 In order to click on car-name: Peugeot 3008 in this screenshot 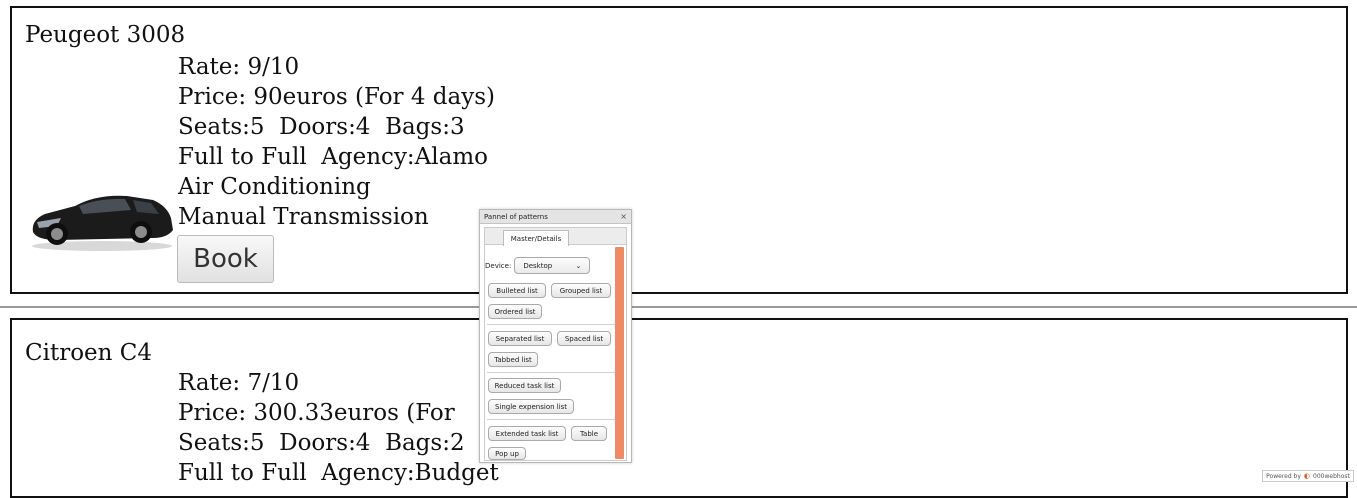, I will do `click(105, 35)`.